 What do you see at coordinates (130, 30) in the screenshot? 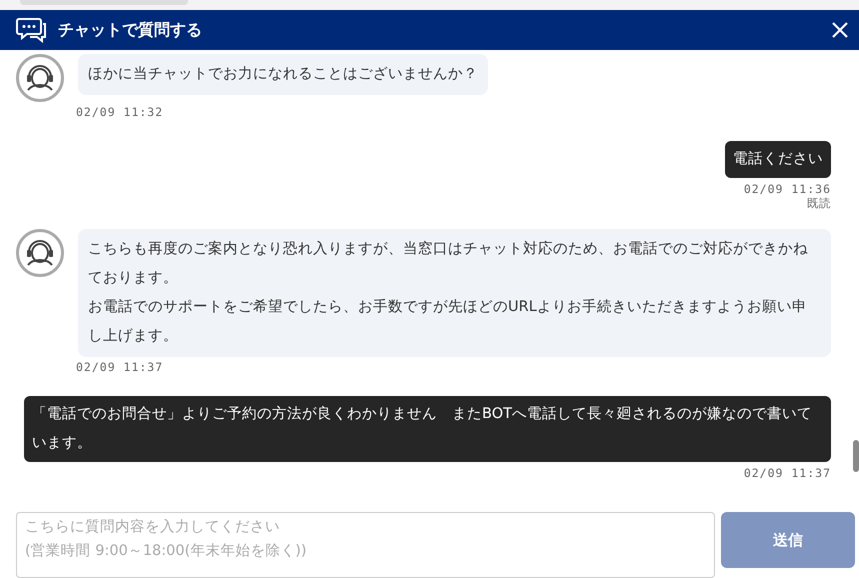
I see `chat-title: チャットで質問する` at bounding box center [130, 30].